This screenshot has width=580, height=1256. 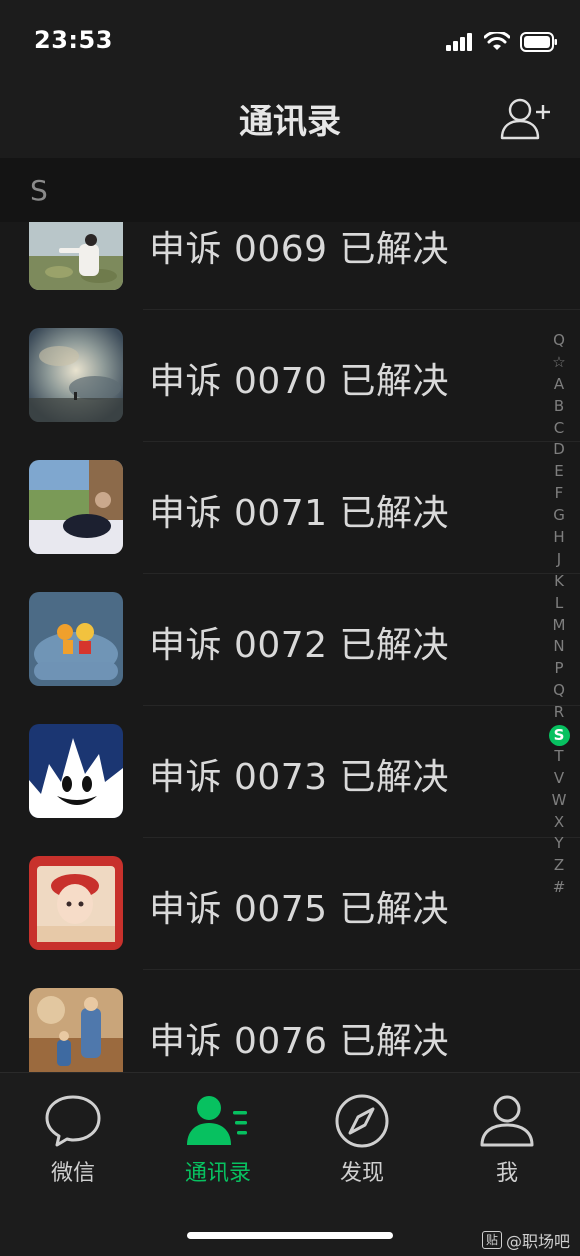 I want to click on add-friend-button, so click(x=526, y=118).